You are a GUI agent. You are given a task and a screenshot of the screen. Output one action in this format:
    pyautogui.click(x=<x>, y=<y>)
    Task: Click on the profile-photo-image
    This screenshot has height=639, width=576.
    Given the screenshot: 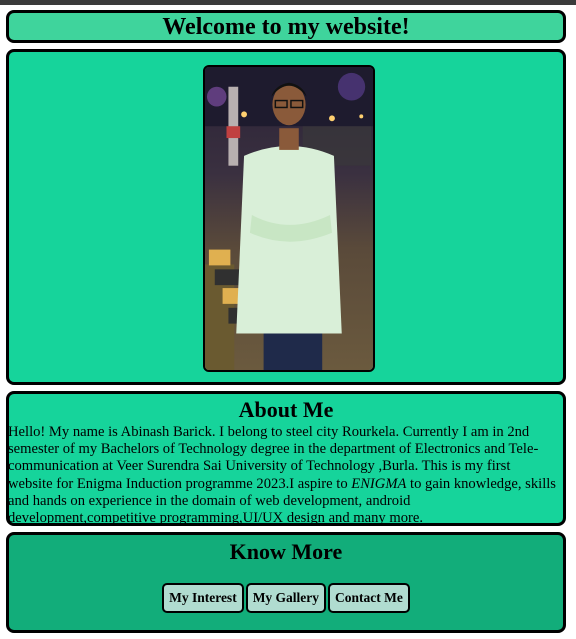 What is the action you would take?
    pyautogui.click(x=289, y=218)
    